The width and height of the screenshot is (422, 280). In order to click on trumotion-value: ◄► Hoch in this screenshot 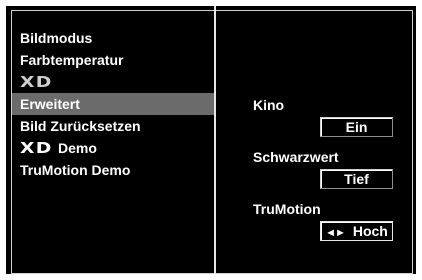, I will do `click(356, 231)`.